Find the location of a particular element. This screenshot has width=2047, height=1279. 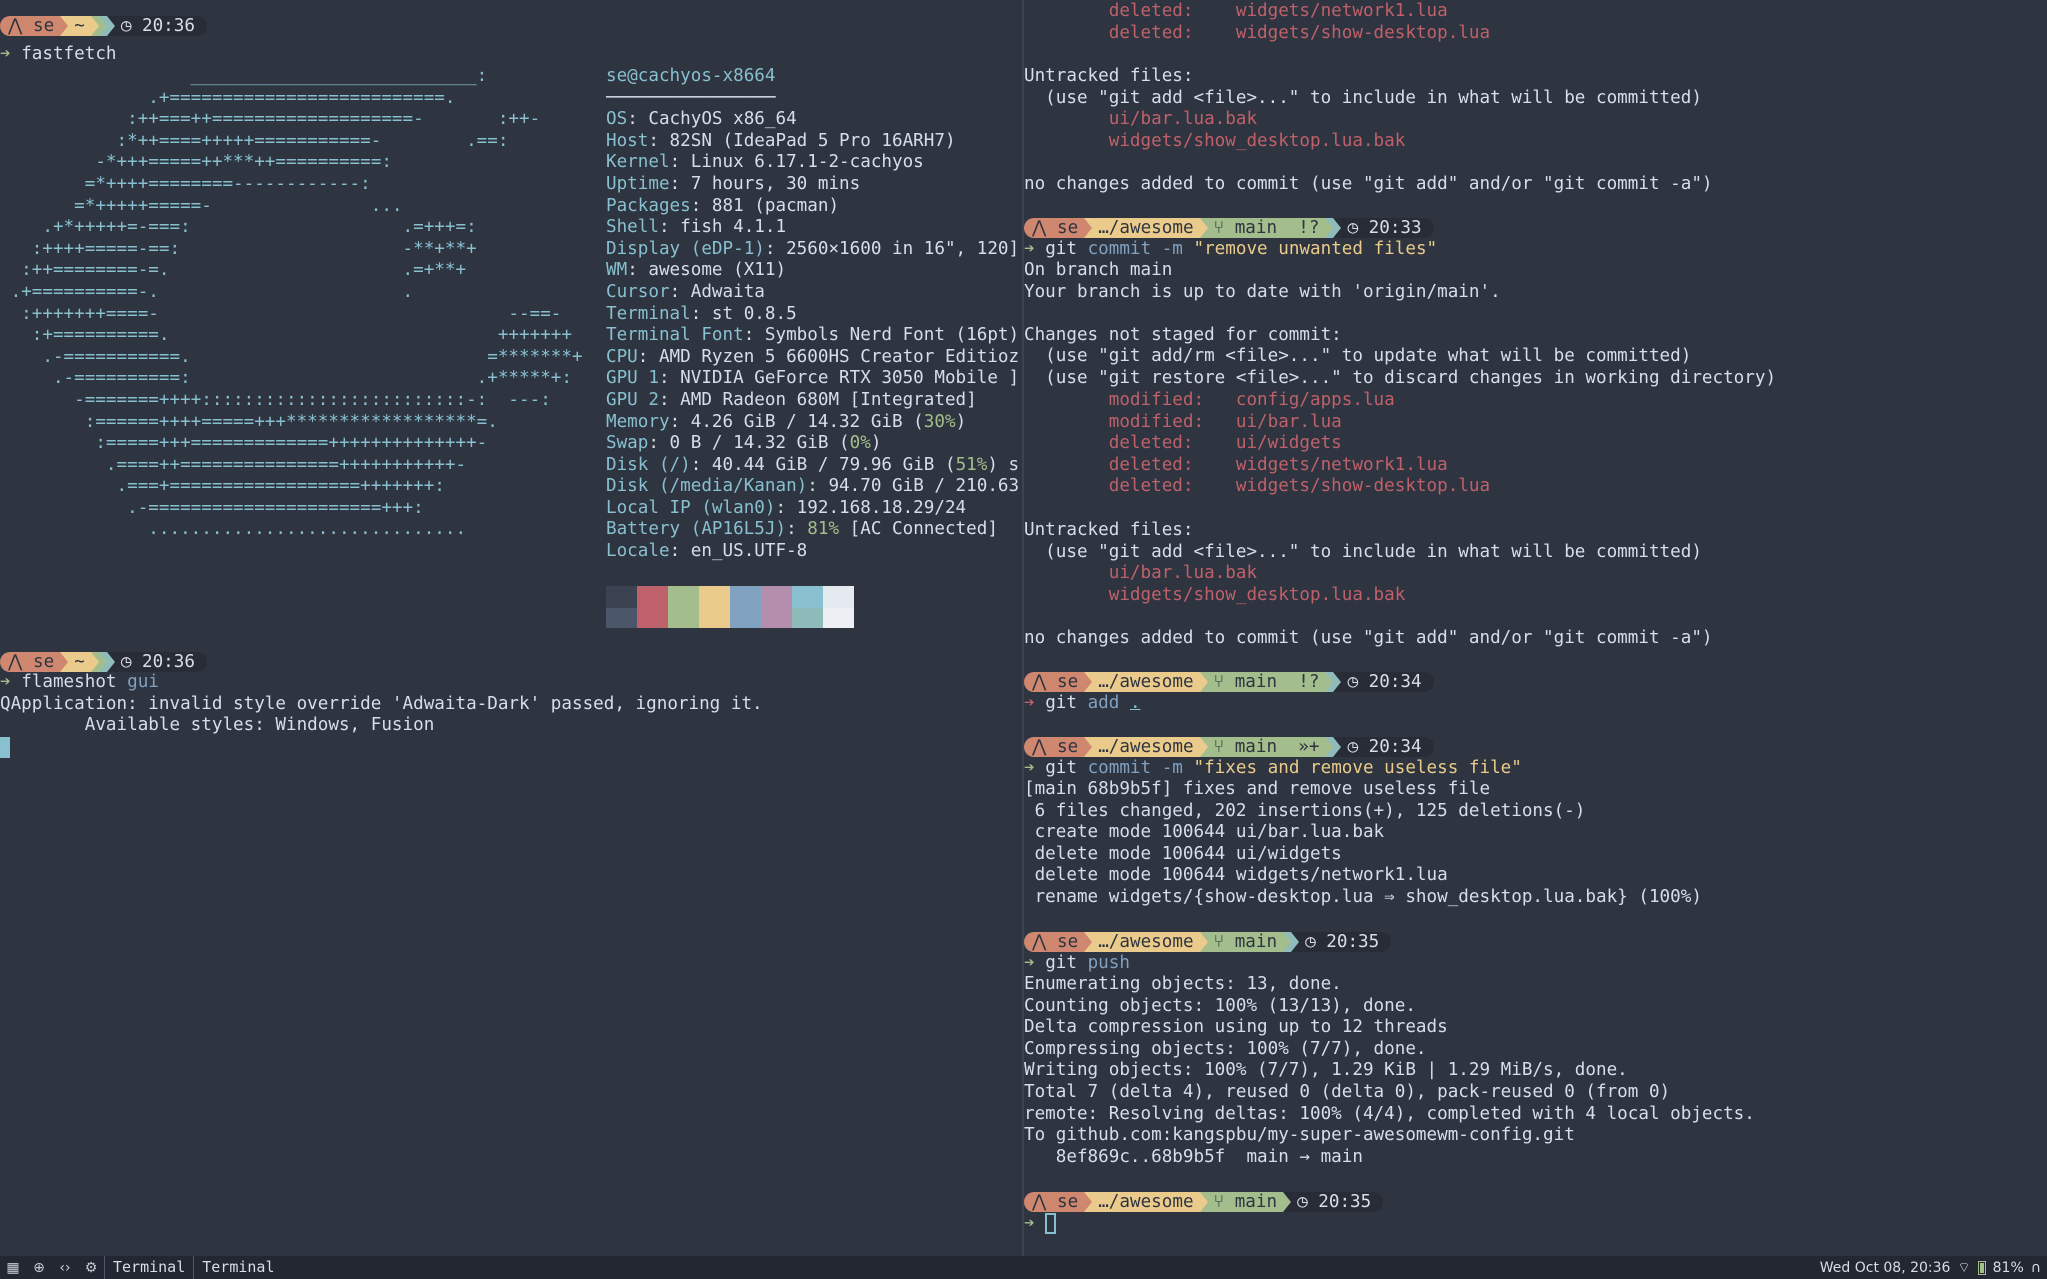

info-title: se@cachyos-x8664 is located at coordinates (691, 76).